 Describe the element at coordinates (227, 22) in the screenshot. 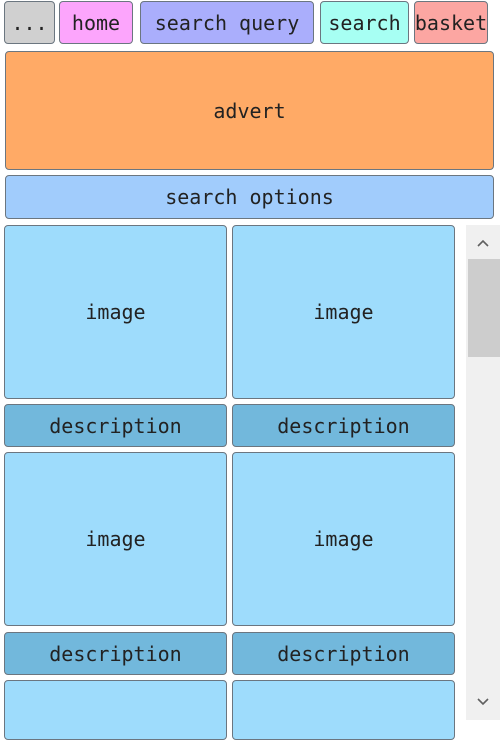

I see `search-query-input: search query` at that location.